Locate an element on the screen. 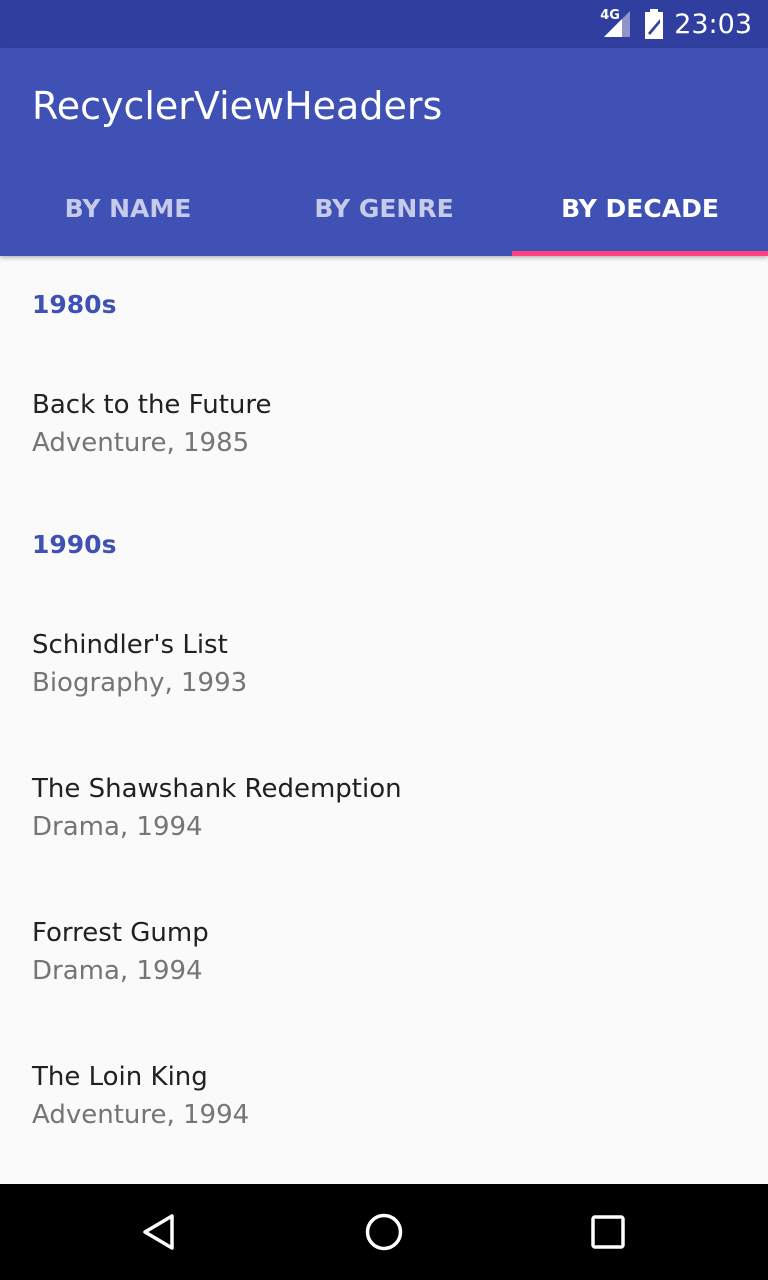 The height and width of the screenshot is (1280, 768). list-item: The Loin King Adventure, 1994 is located at coordinates (384, 1096).